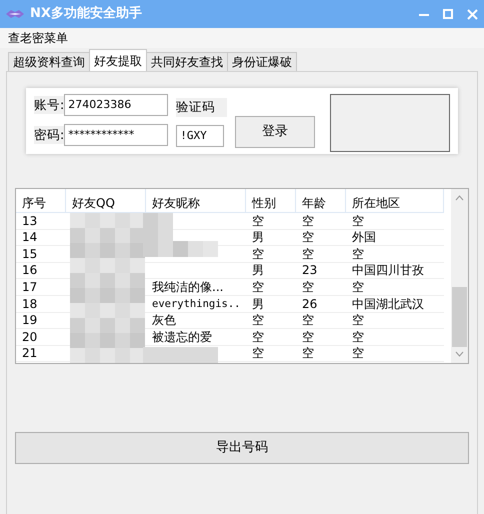 Image resolution: width=484 pixels, height=514 pixels. What do you see at coordinates (395, 201) in the screenshot?
I see `column-header: 所在地区` at bounding box center [395, 201].